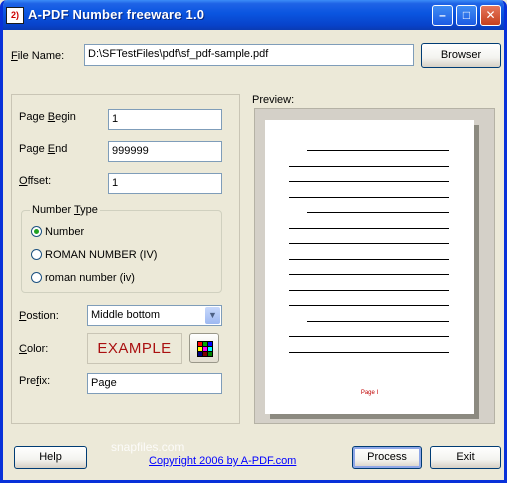 The image size is (507, 483). I want to click on copyright-link: Copyright 2006 by A-PDF.com, so click(222, 461).